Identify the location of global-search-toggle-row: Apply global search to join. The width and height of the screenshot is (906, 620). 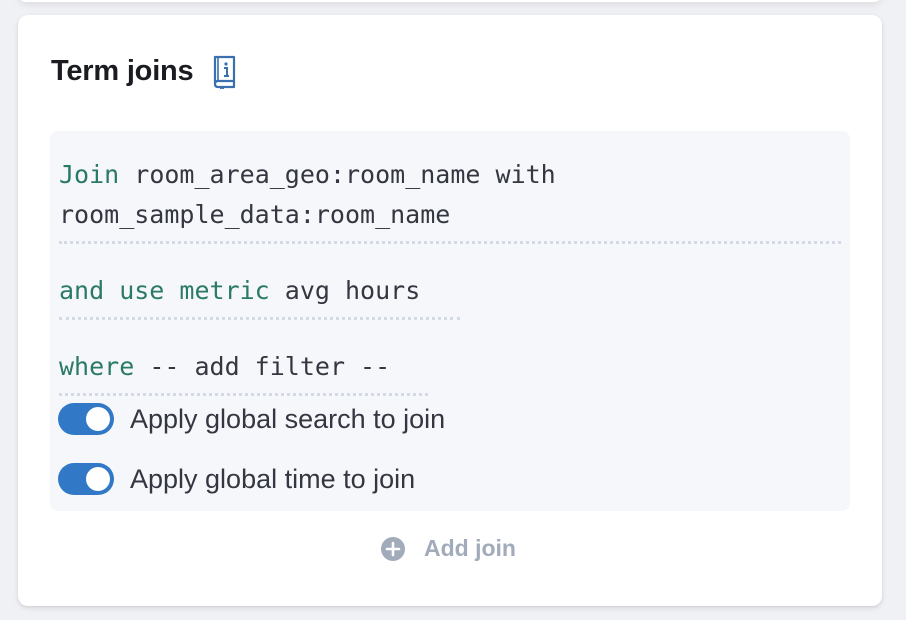
(251, 419).